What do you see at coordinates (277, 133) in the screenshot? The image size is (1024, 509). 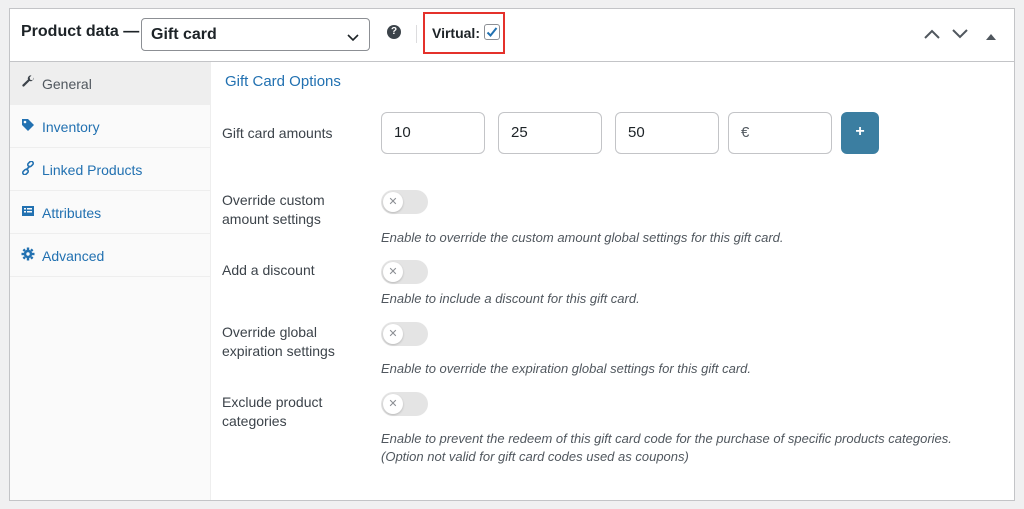 I see `gift-card-amounts-label: Gift card amounts` at bounding box center [277, 133].